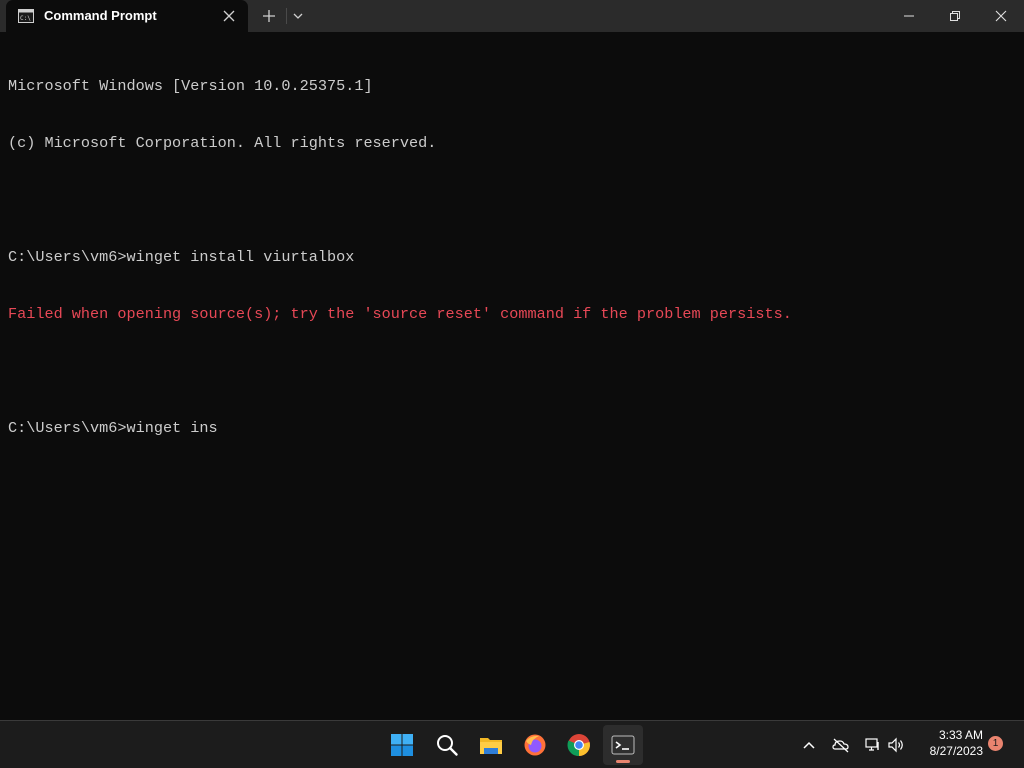 This screenshot has height=768, width=1024. Describe the element at coordinates (995, 743) in the screenshot. I see `notification-badge: 1` at that location.